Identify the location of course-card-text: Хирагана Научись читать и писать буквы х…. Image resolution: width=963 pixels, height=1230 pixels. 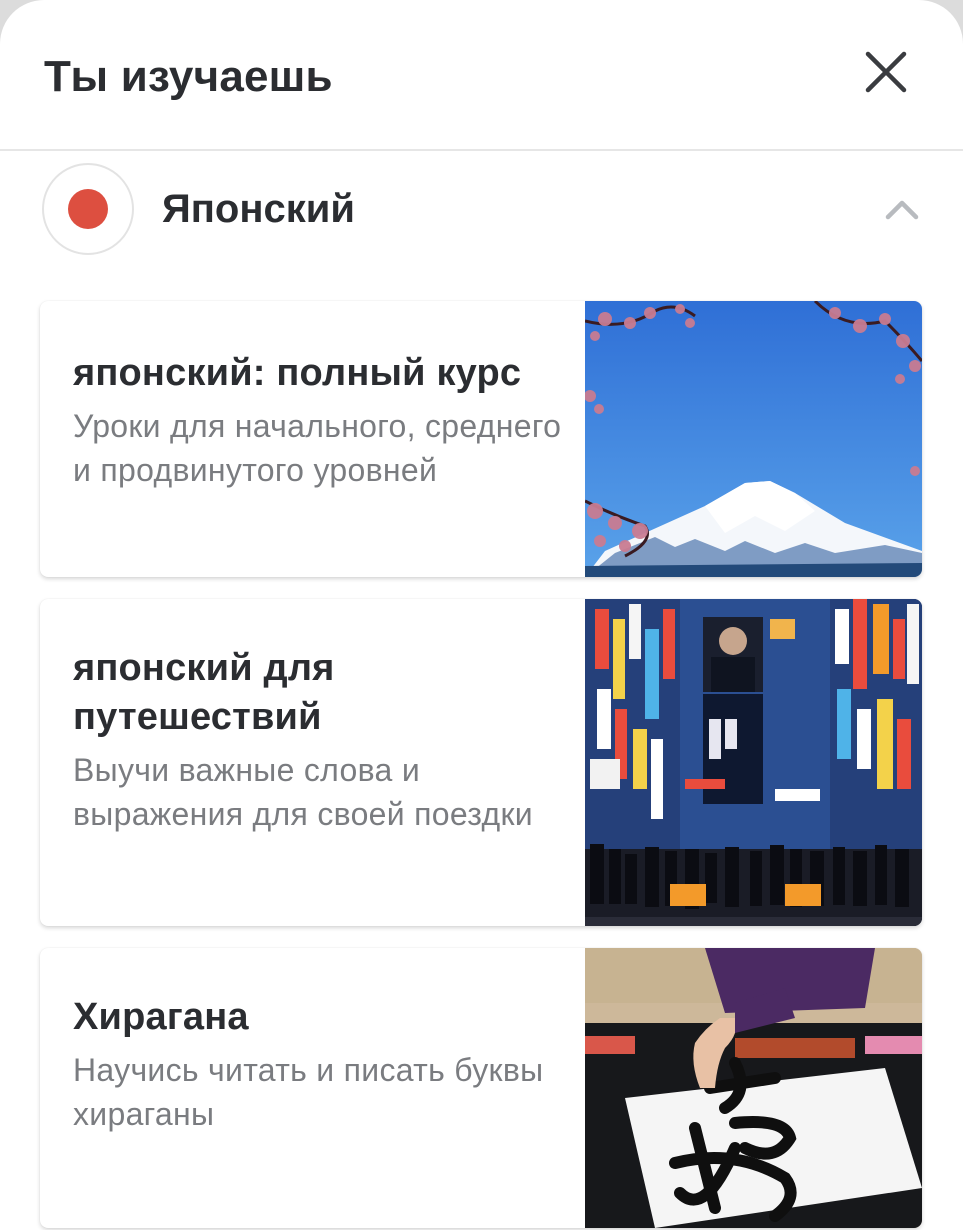
(323, 1064).